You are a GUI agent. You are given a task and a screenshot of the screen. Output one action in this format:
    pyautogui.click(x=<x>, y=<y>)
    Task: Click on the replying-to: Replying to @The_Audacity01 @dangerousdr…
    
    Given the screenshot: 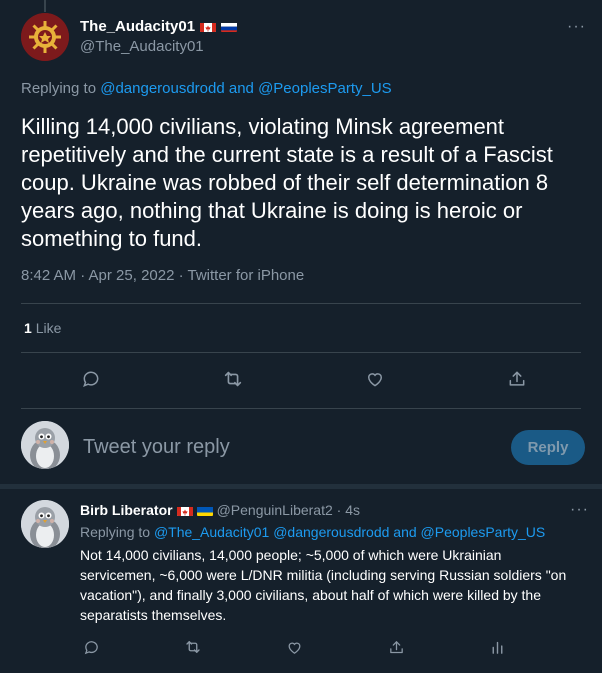 What is the action you would take?
    pyautogui.click(x=312, y=532)
    